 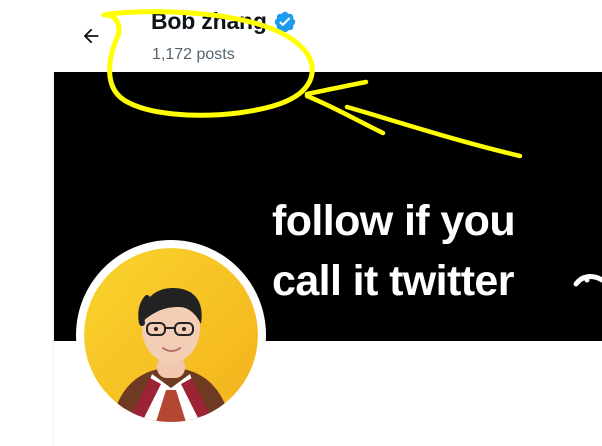 I want to click on banner-text-line-2: call it twitter, so click(x=393, y=281).